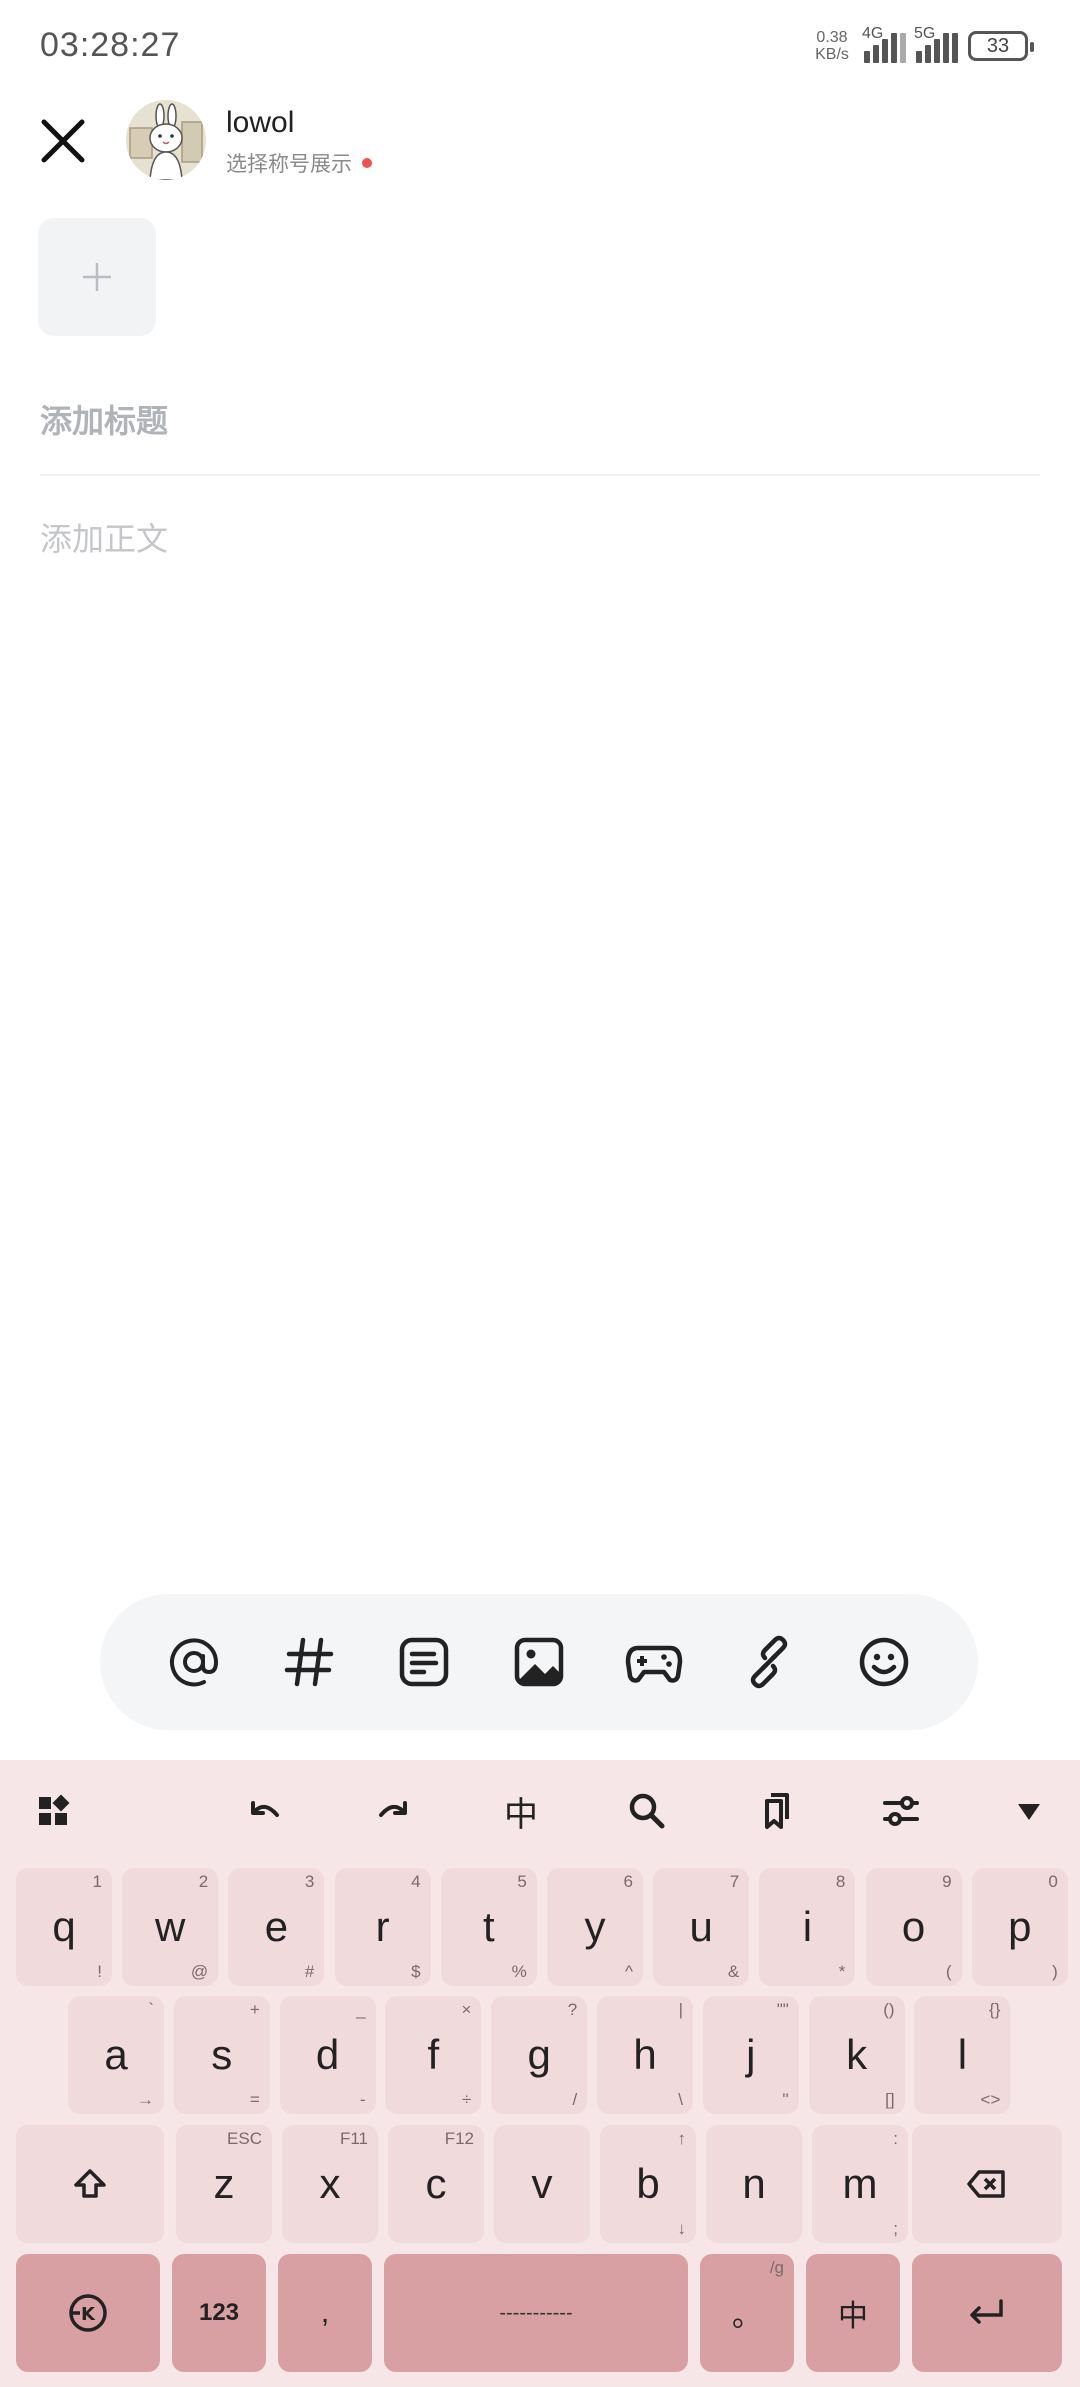 The height and width of the screenshot is (2387, 1080). I want to click on key-alt-top: `, so click(151, 2009).